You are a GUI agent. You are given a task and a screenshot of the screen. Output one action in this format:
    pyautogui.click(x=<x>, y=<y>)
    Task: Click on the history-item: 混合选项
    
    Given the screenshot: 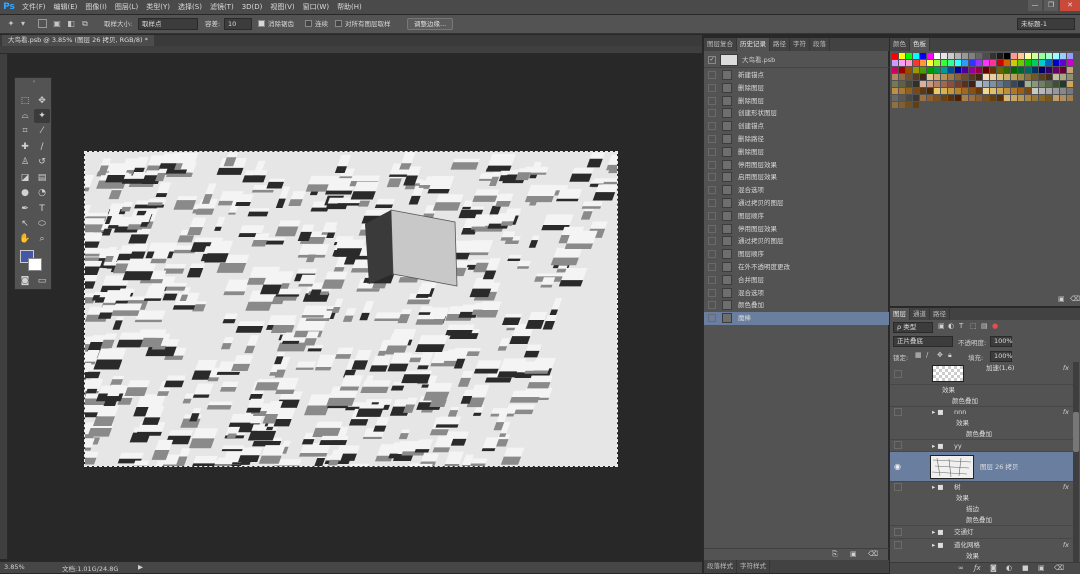 What is the action you would take?
    pyautogui.click(x=796, y=293)
    